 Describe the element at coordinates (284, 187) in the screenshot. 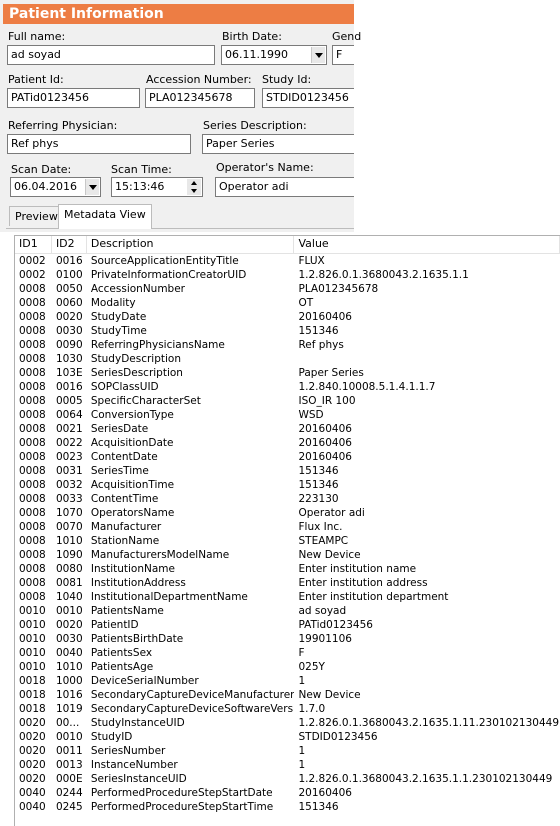

I see `operators-name-input: Operator adi` at that location.